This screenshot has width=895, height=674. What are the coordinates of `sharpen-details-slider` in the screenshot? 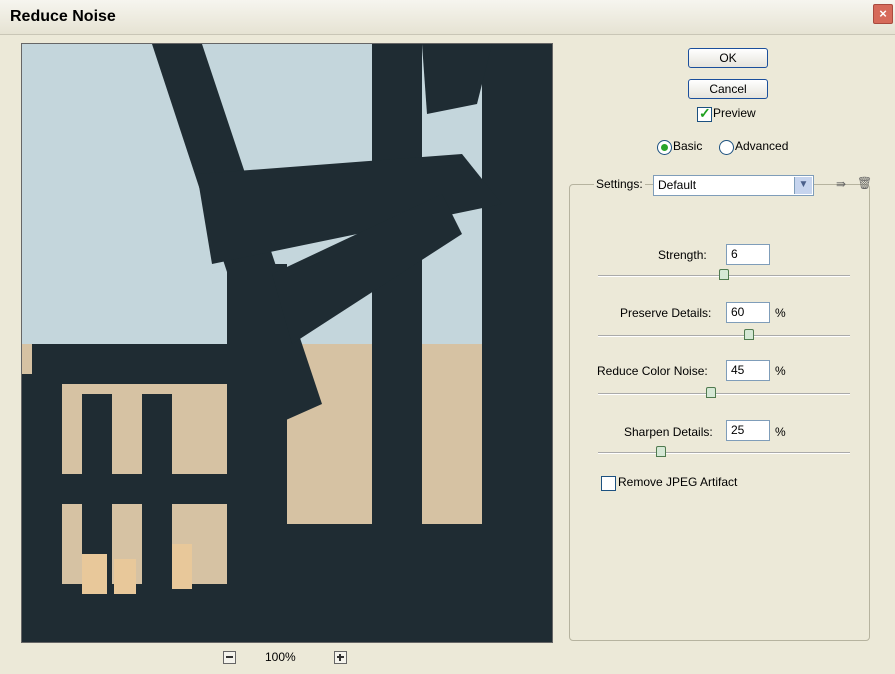 It's located at (724, 451).